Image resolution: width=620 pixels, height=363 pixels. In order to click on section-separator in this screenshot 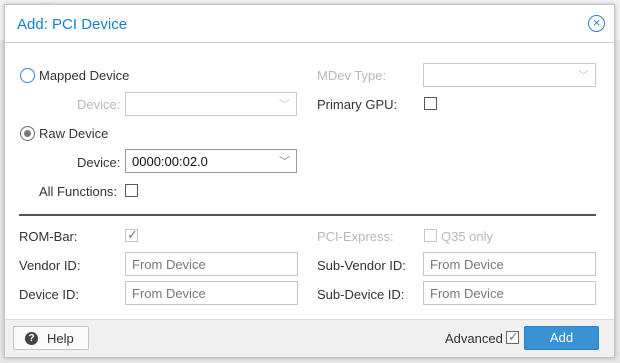, I will do `click(307, 215)`.